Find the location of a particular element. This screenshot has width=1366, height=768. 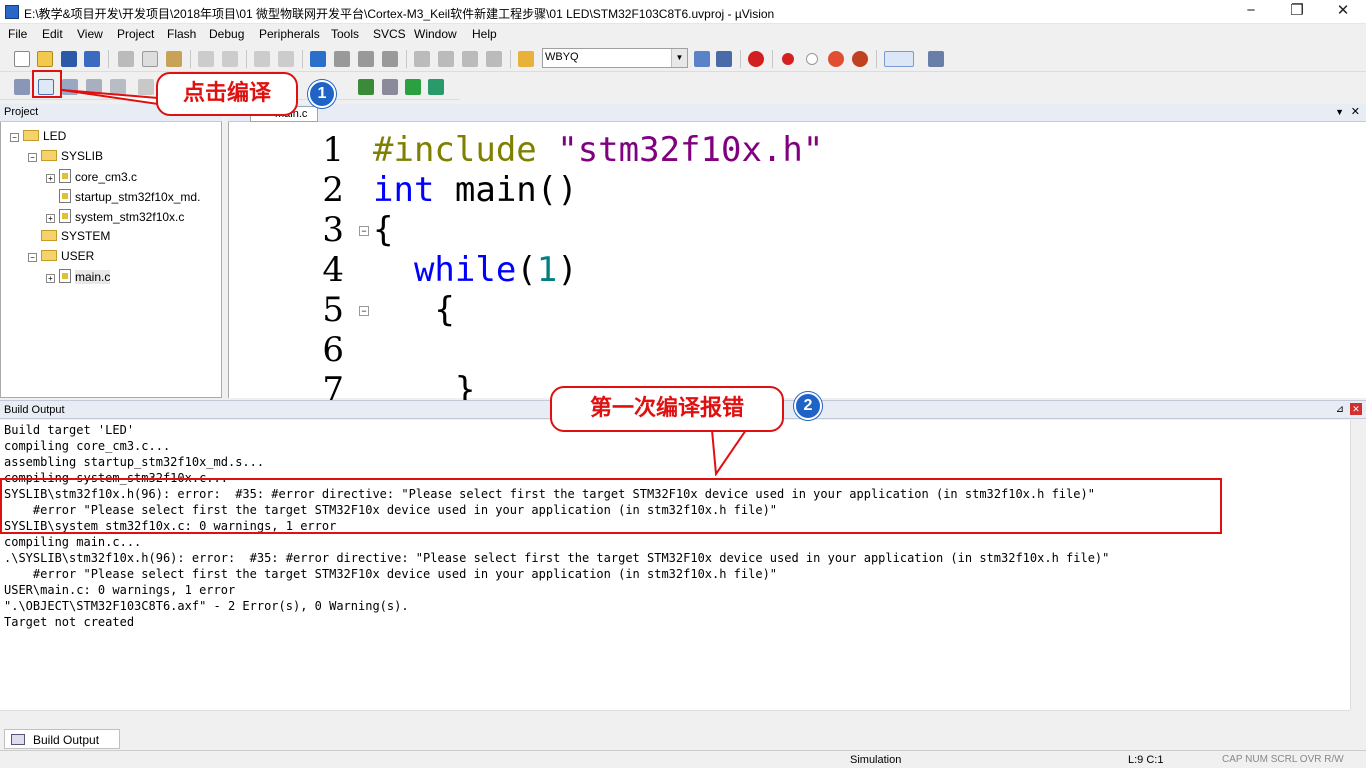

copy-icon is located at coordinates (150, 59).